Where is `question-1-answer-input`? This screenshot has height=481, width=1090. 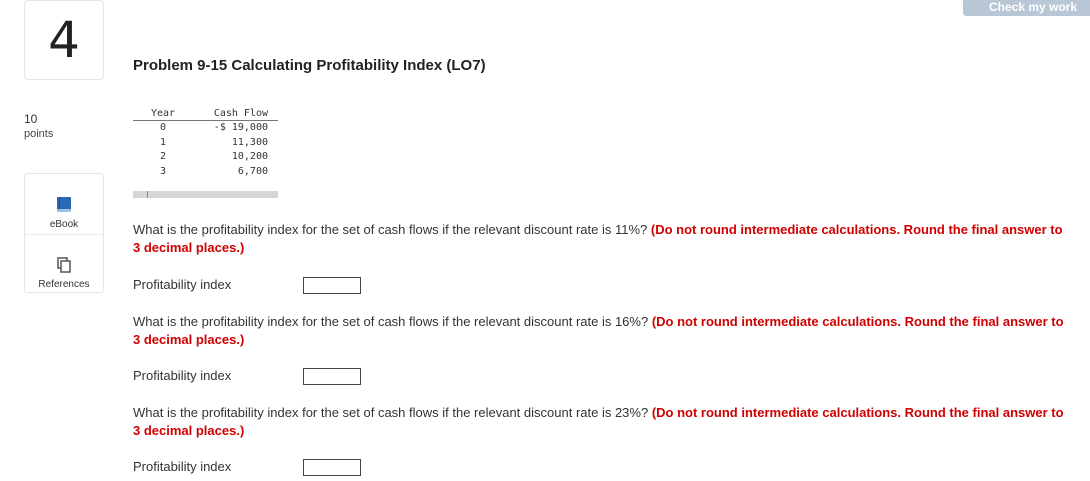 question-1-answer-input is located at coordinates (332, 285).